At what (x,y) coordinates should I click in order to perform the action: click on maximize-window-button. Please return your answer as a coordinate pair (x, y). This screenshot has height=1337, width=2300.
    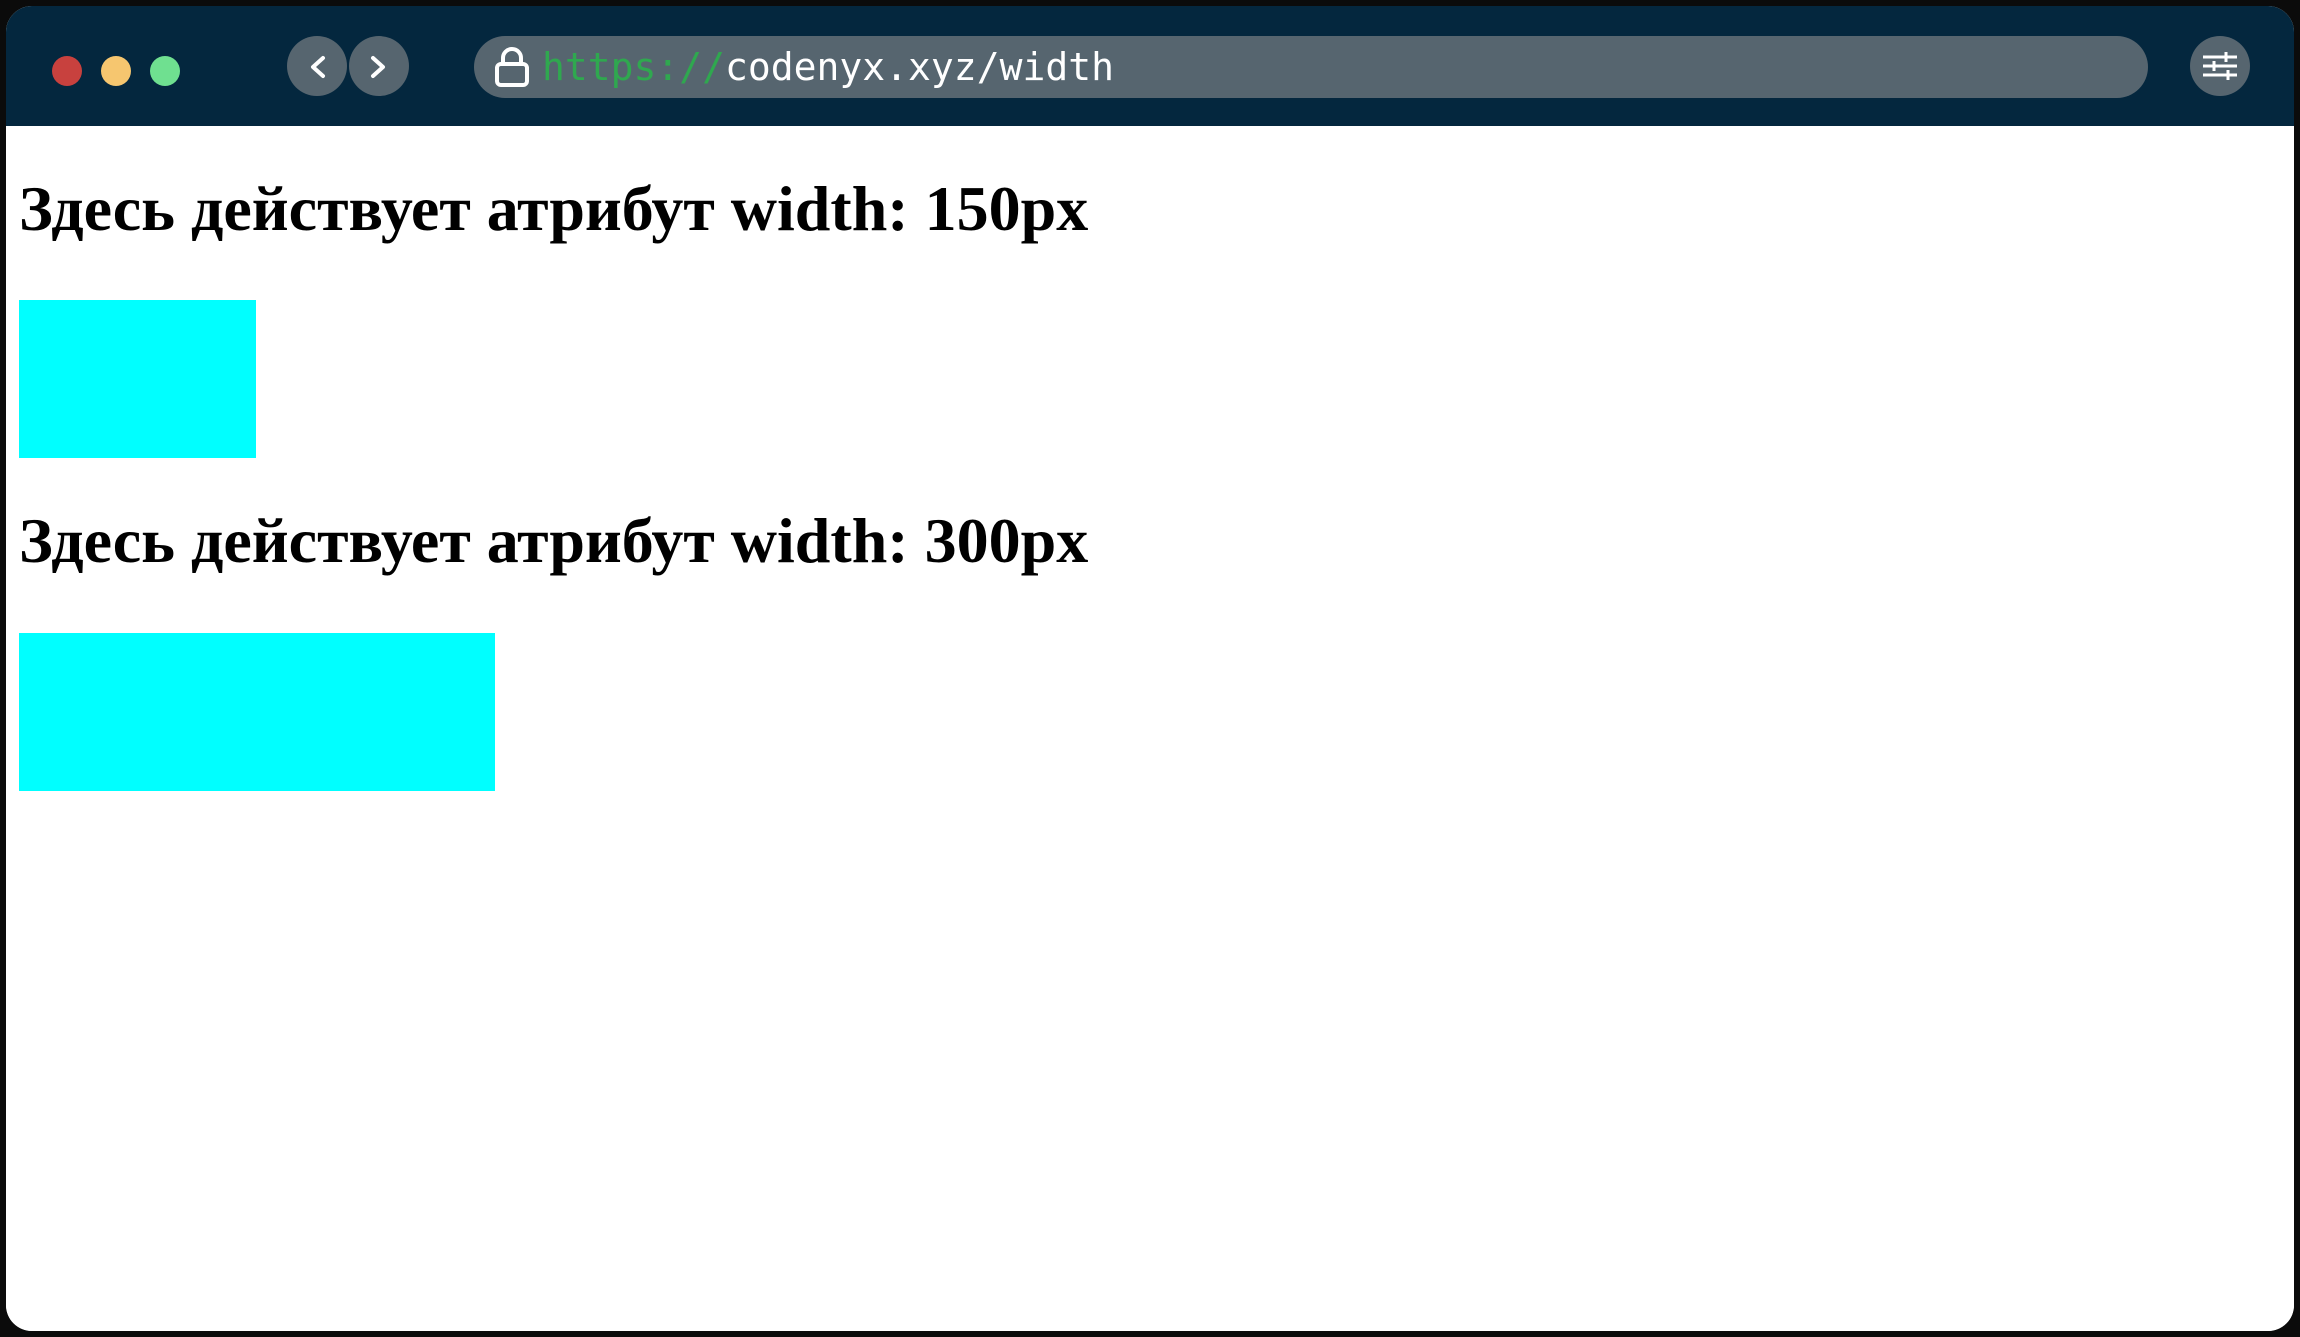
    Looking at the image, I should click on (165, 71).